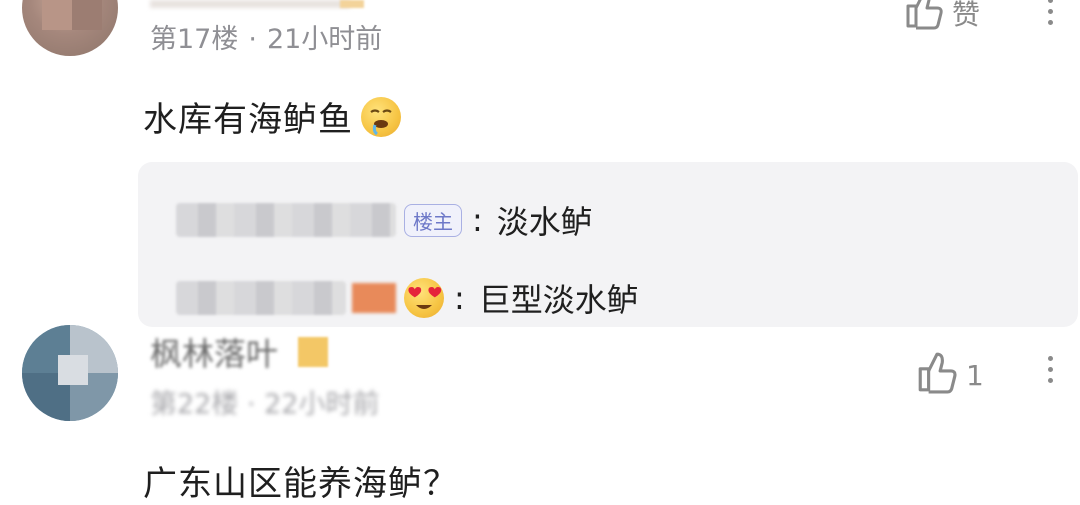  I want to click on meta-text-blurred: 第22楼 · 22小时前, so click(265, 404).